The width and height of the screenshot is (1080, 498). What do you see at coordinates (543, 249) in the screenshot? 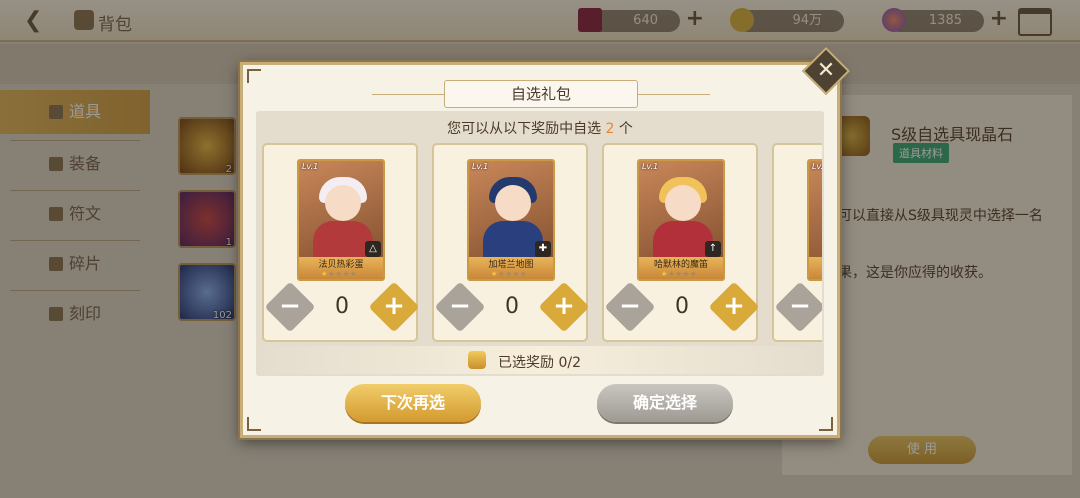
I see `class-icon: ✚` at bounding box center [543, 249].